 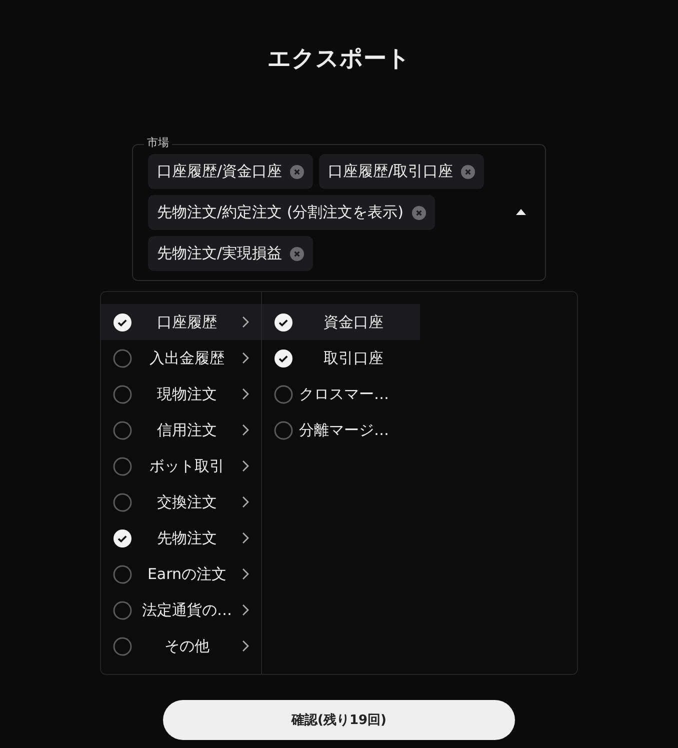 I want to click on field-label: 市場, so click(x=158, y=143).